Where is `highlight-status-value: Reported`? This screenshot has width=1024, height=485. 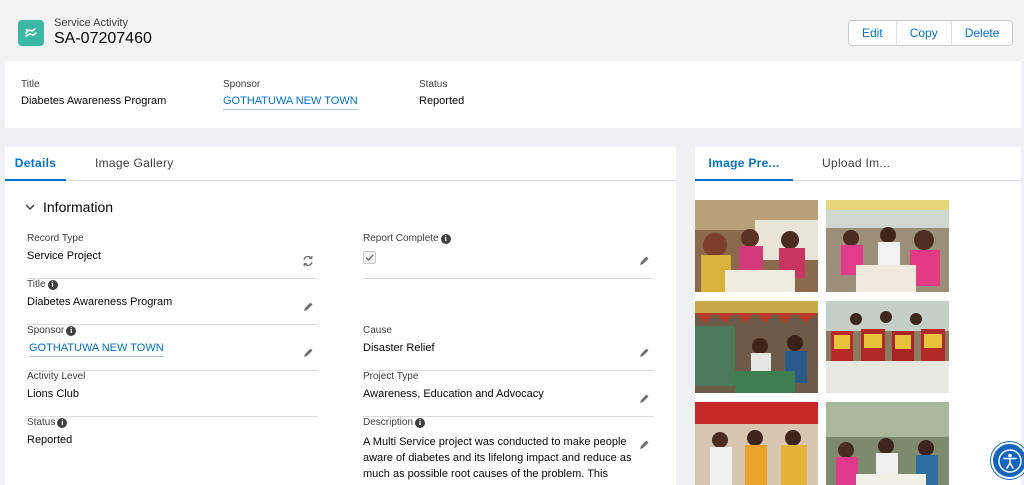 highlight-status-value: Reported is located at coordinates (442, 101).